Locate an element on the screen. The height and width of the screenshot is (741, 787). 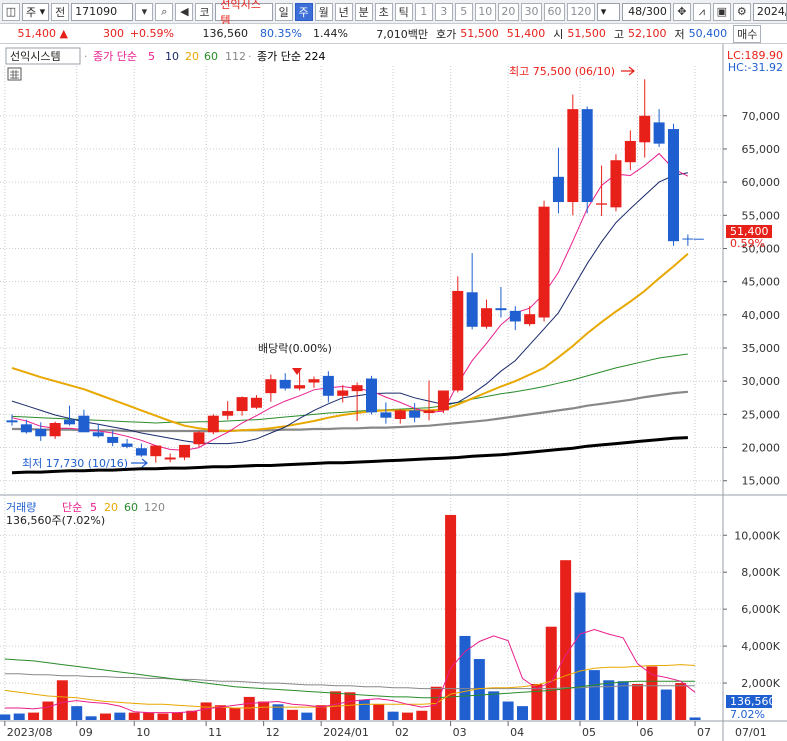
search-icon: ⌕ is located at coordinates (164, 11).